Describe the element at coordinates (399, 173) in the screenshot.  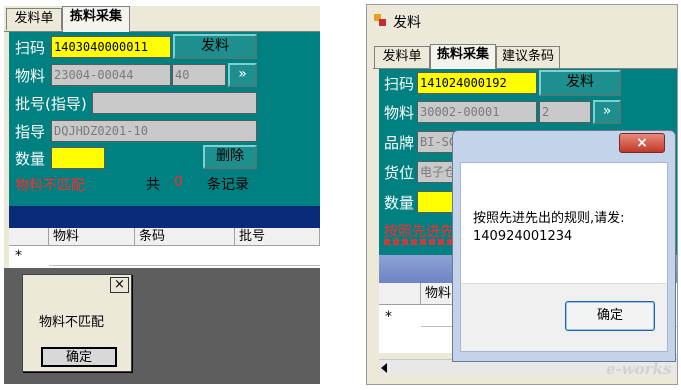
I see `location-label: 货位` at that location.